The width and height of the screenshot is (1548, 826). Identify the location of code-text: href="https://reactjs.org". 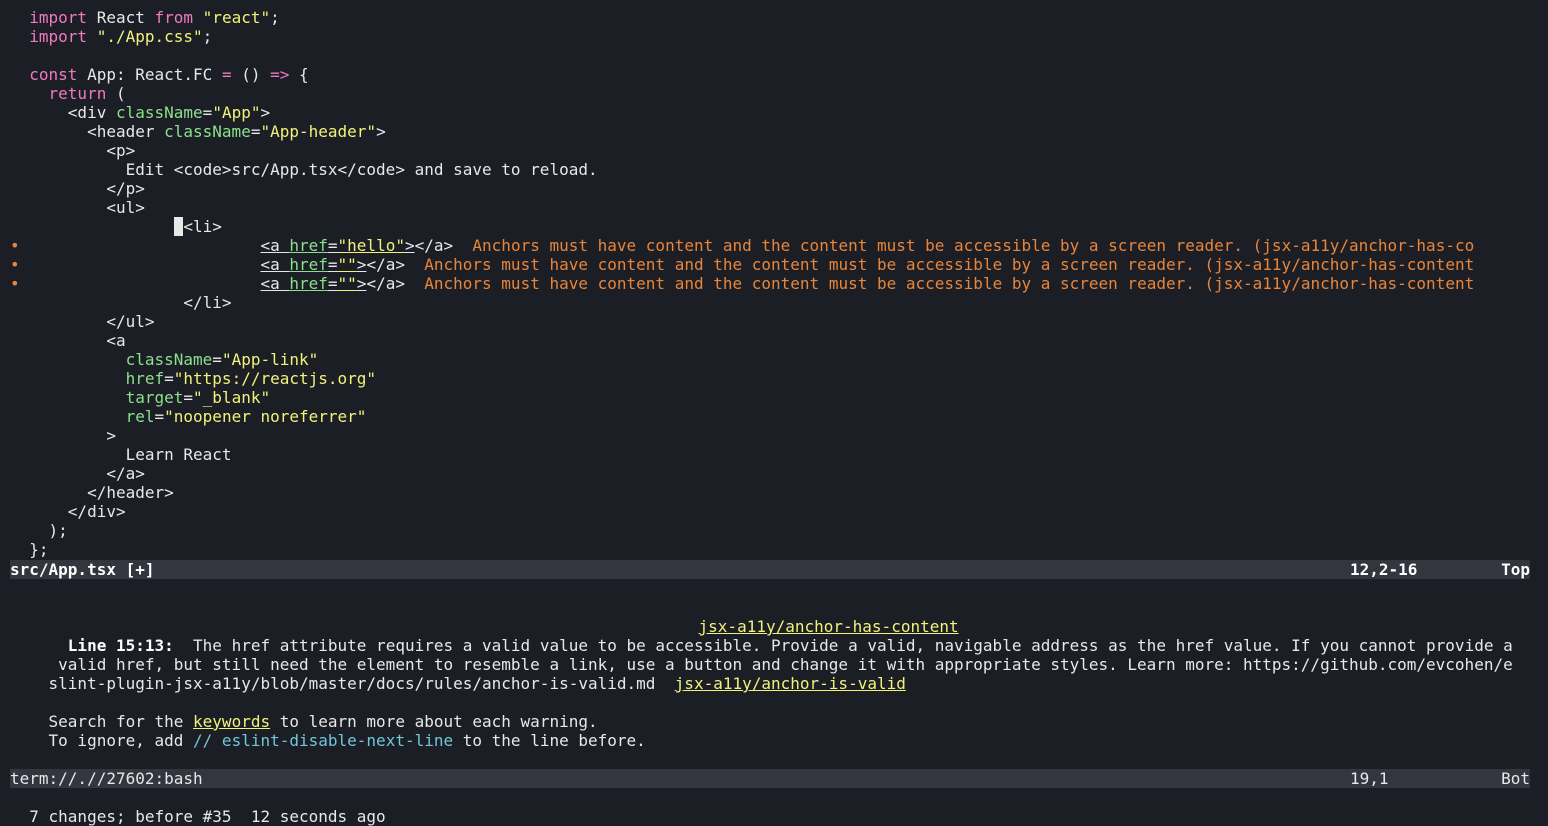
(770, 378).